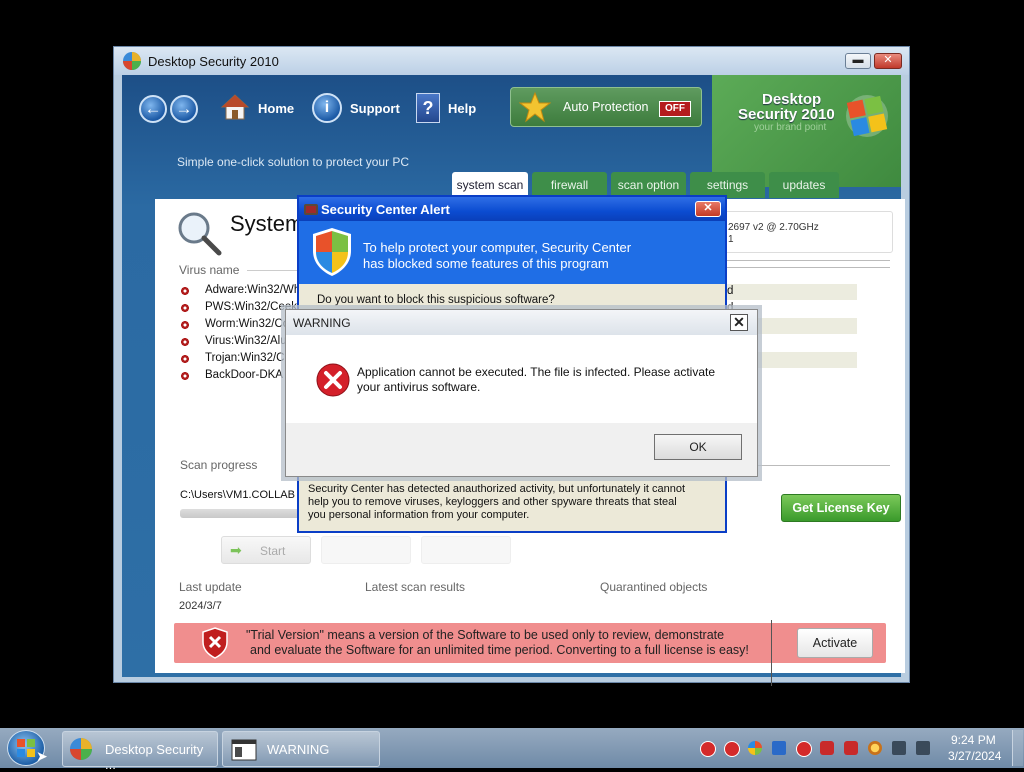 The height and width of the screenshot is (772, 1024). What do you see at coordinates (237, 495) in the screenshot?
I see `scan-path: C:\Users\VM1.COLLAB` at bounding box center [237, 495].